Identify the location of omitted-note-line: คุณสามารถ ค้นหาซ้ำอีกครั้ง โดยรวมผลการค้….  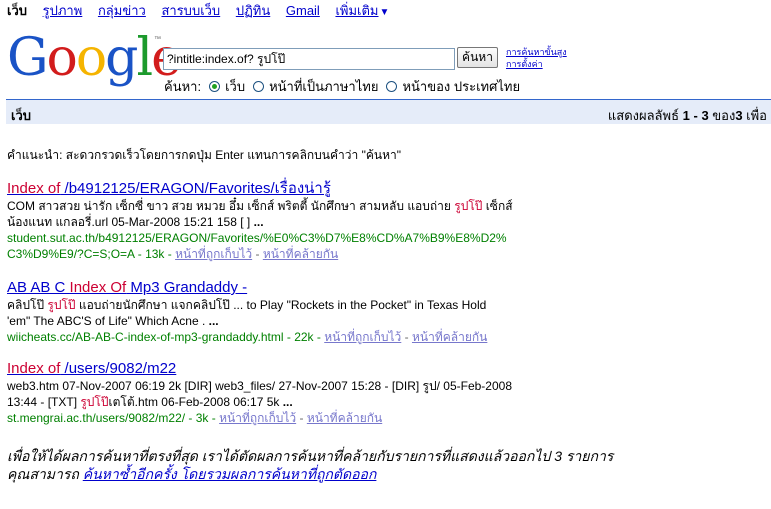
(357, 474).